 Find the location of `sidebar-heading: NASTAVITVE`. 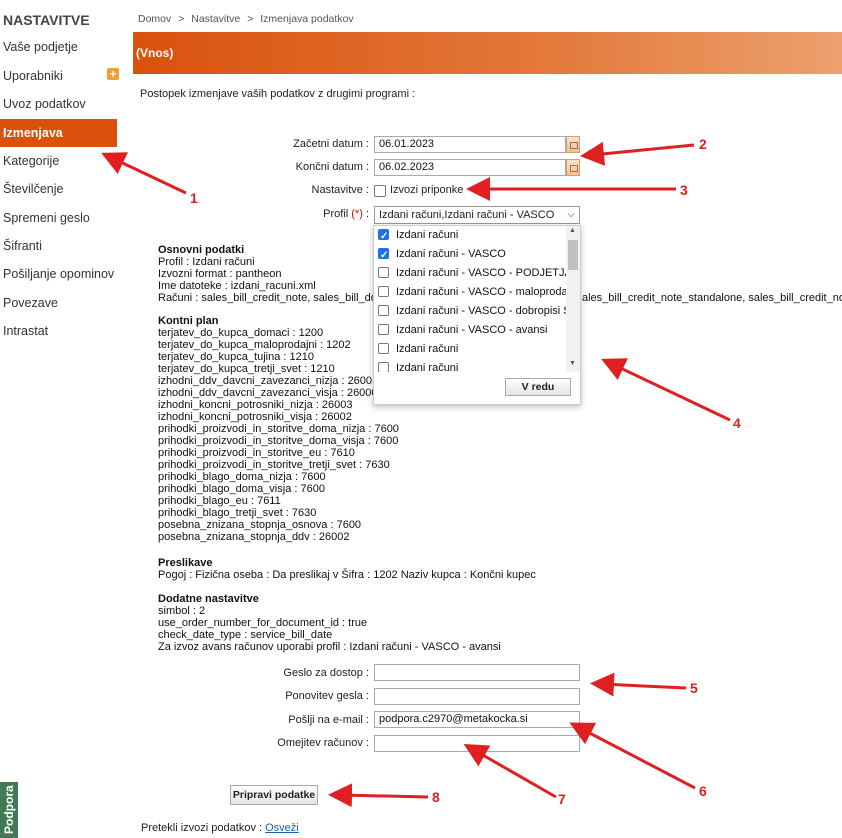

sidebar-heading: NASTAVITVE is located at coordinates (46, 20).